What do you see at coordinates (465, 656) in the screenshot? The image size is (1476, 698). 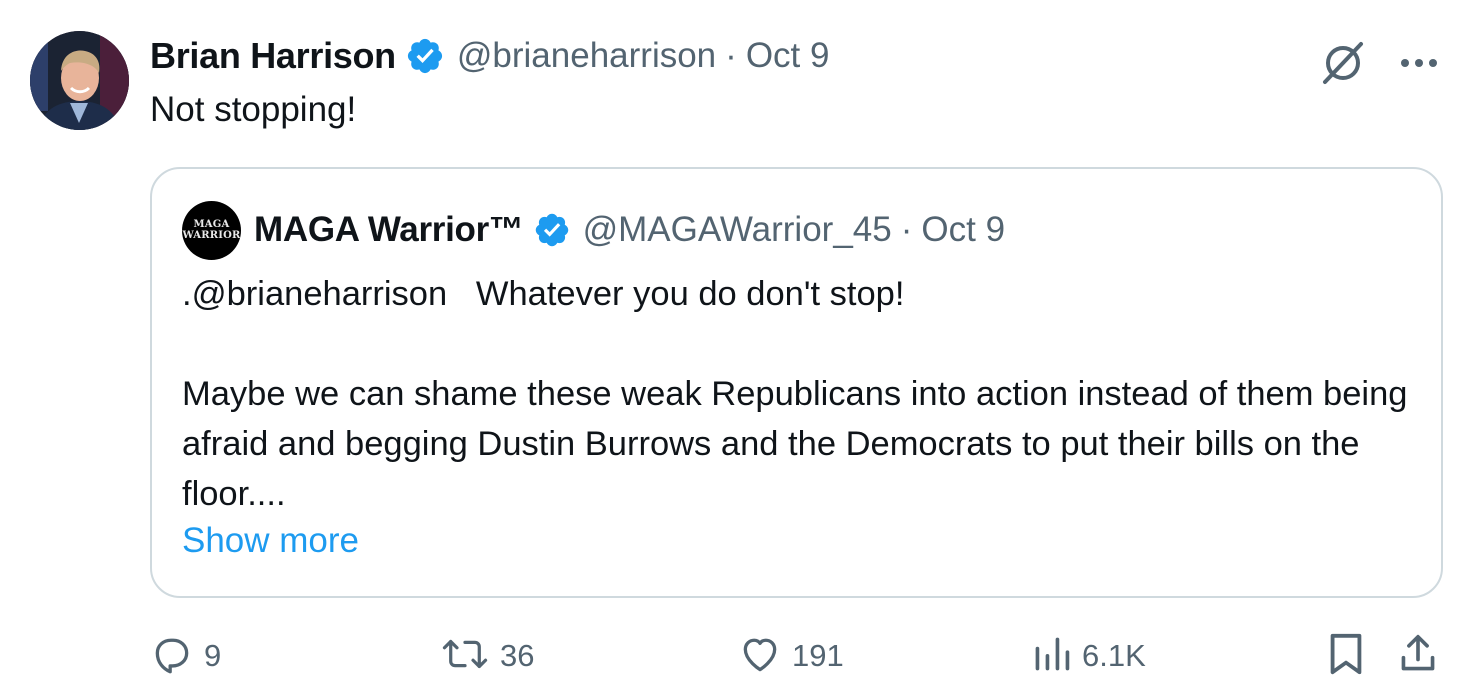 I see `retweet-icon` at bounding box center [465, 656].